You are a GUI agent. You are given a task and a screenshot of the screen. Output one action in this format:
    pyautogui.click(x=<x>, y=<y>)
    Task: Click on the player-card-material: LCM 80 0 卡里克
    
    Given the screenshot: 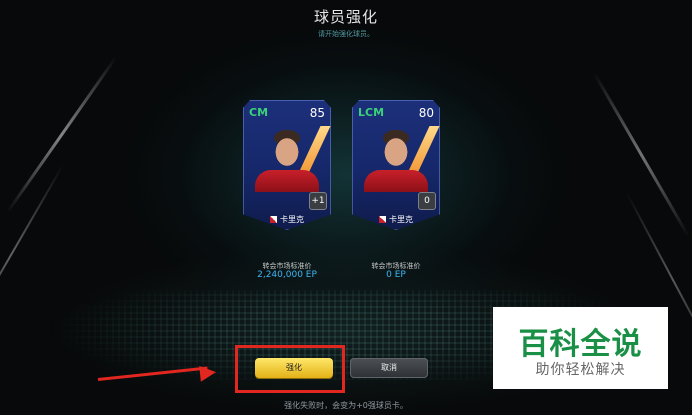 What is the action you would take?
    pyautogui.click(x=396, y=165)
    